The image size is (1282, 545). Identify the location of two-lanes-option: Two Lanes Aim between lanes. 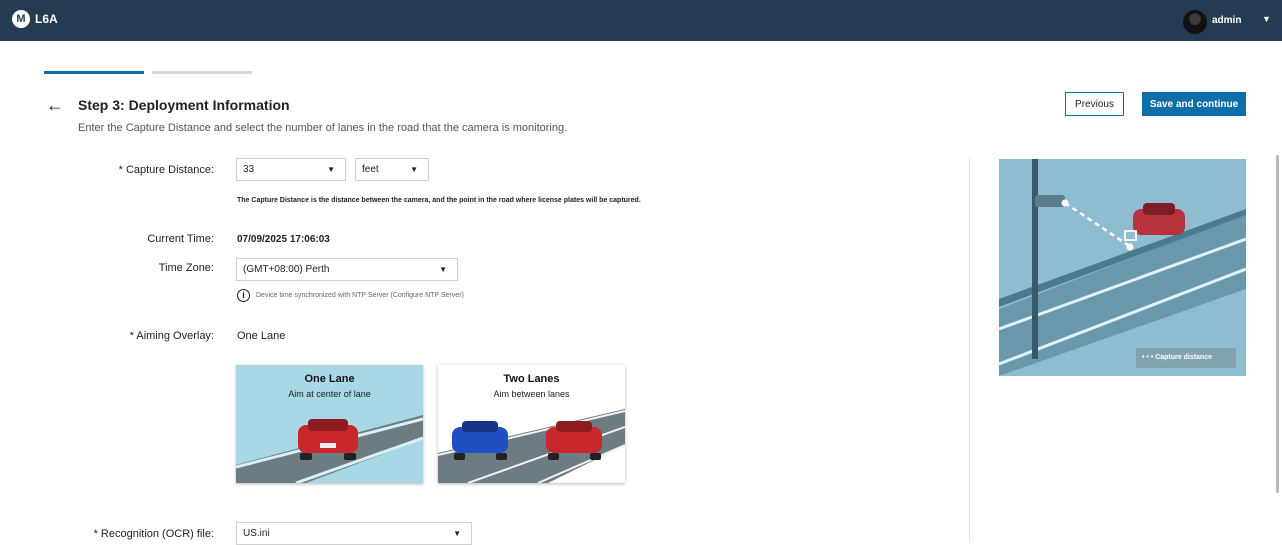
(531, 424).